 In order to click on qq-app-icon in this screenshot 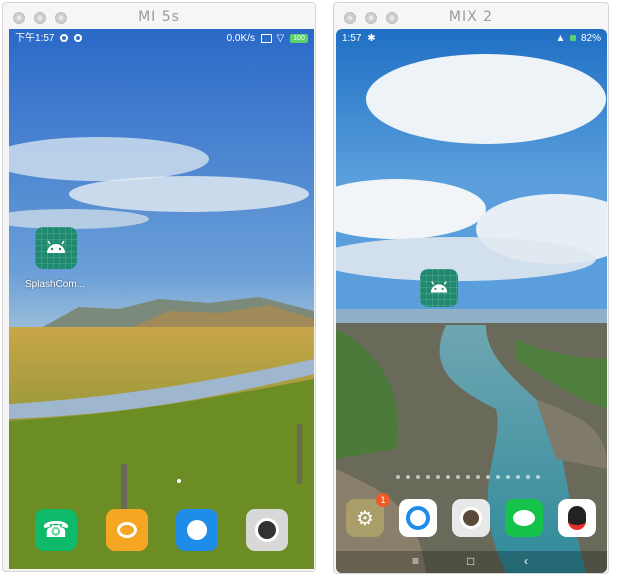, I will do `click(577, 518)`.